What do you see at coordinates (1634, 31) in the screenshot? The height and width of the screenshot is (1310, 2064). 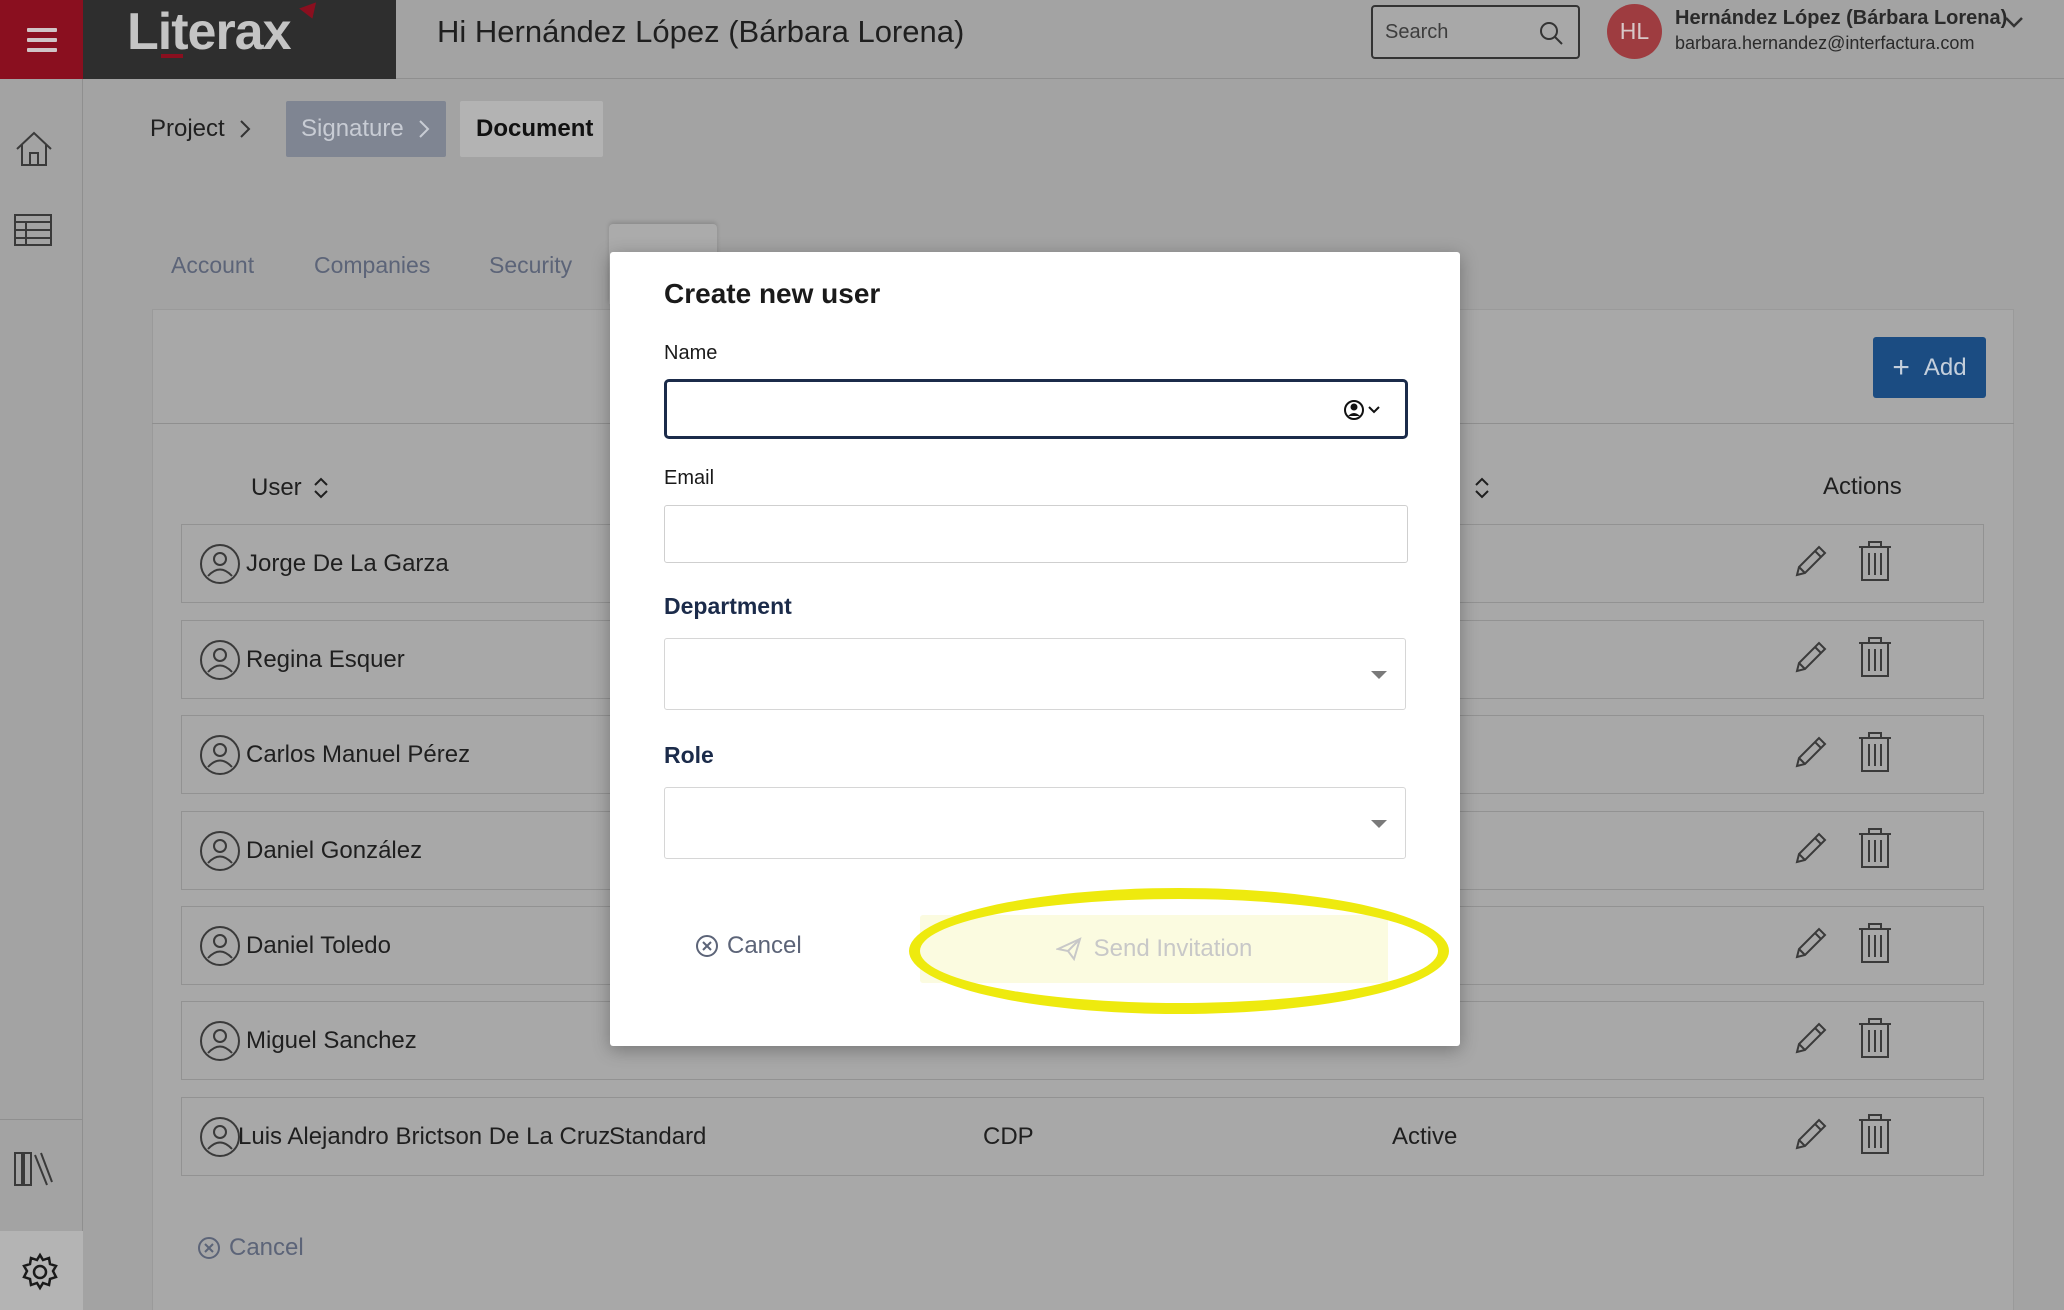 I see `avatar: HL` at bounding box center [1634, 31].